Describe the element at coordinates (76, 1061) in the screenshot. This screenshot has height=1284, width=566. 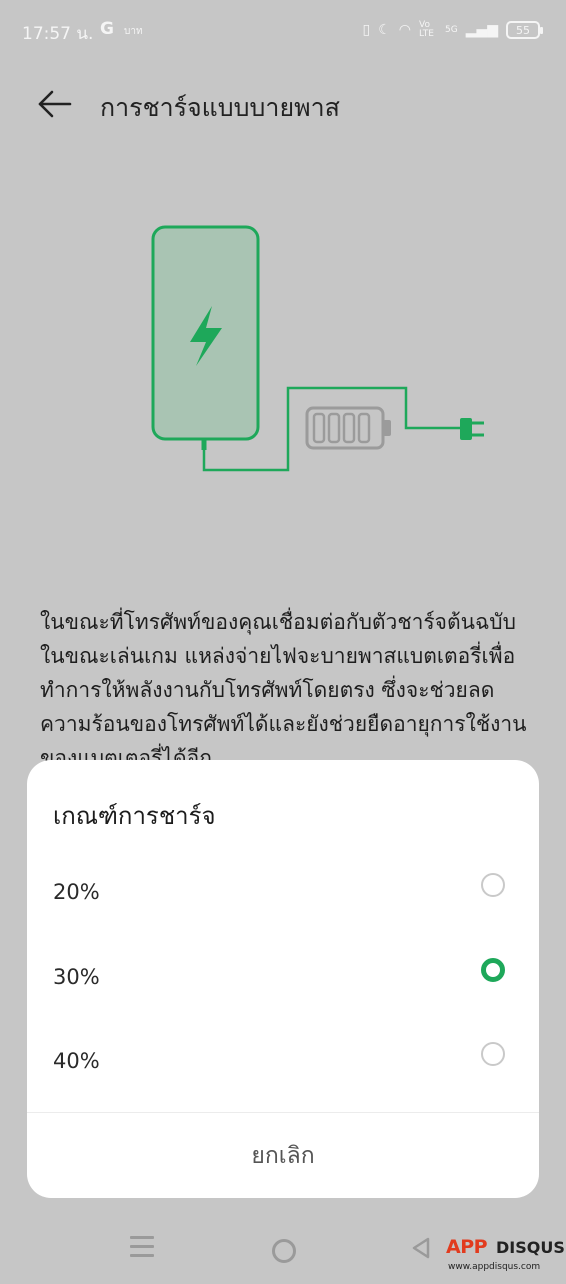
I see `option-label: 40%` at that location.